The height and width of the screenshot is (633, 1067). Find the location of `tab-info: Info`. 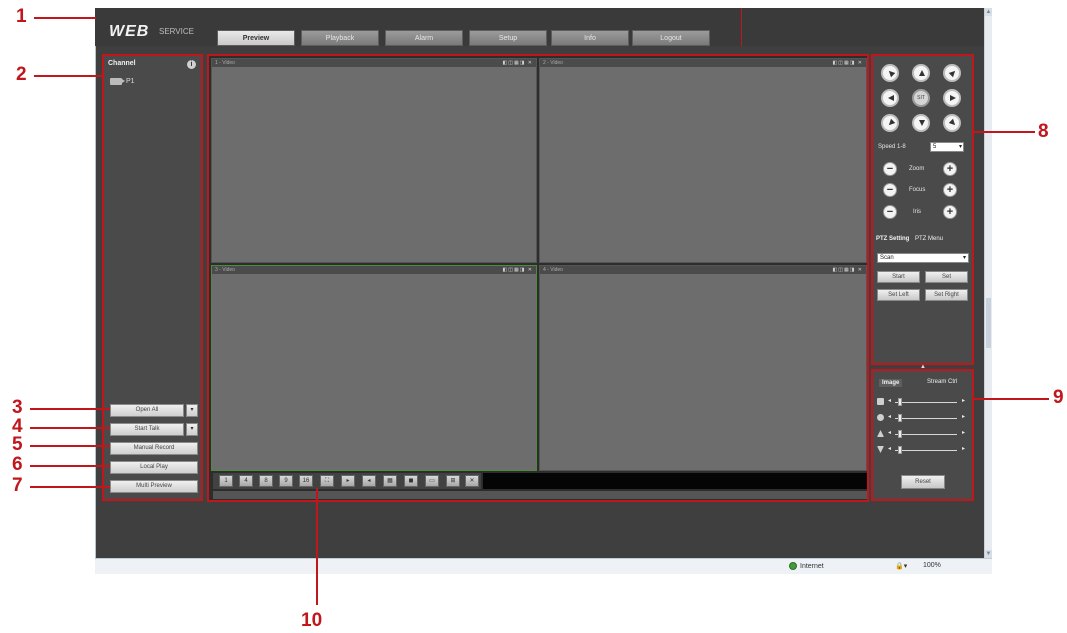

tab-info: Info is located at coordinates (590, 38).